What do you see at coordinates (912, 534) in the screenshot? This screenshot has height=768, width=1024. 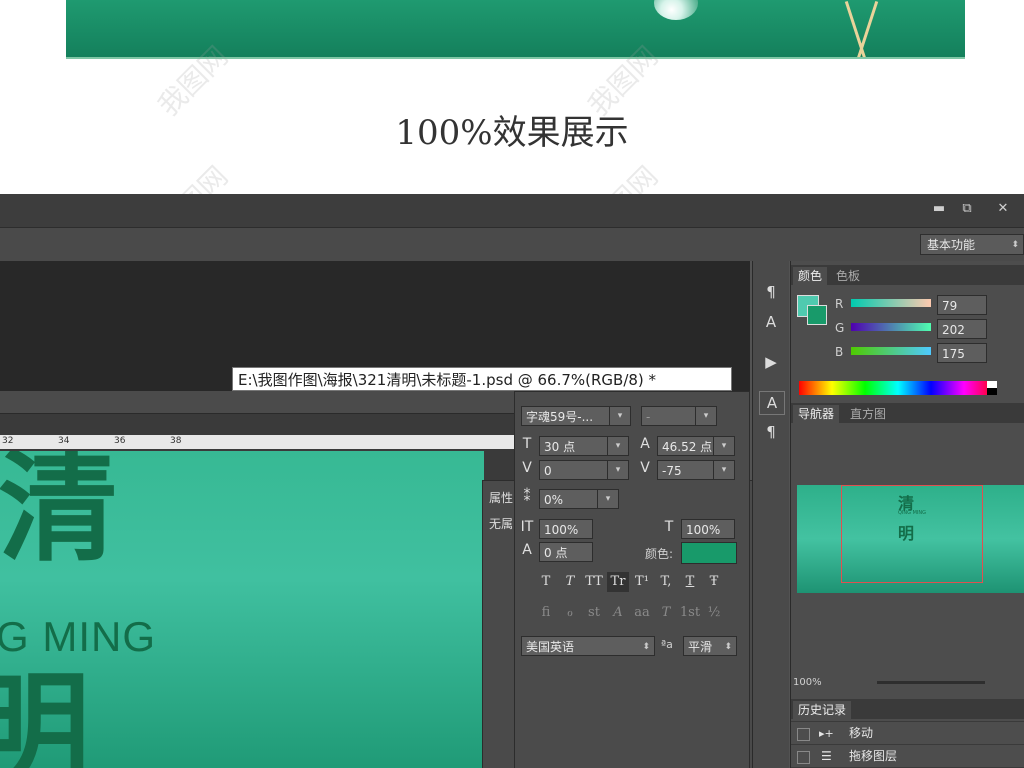 I see `navigator-view-box: 清 QING MING 明` at bounding box center [912, 534].